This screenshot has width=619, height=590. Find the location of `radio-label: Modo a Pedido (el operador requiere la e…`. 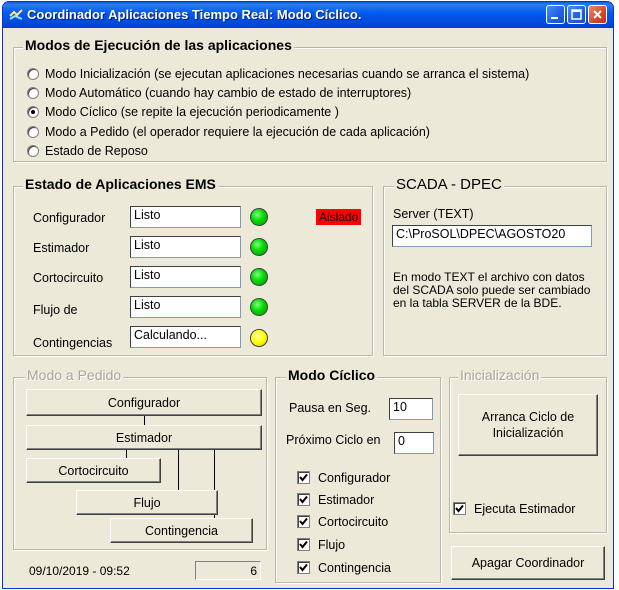

radio-label: Modo a Pedido (el operador requiere la e… is located at coordinates (237, 132).